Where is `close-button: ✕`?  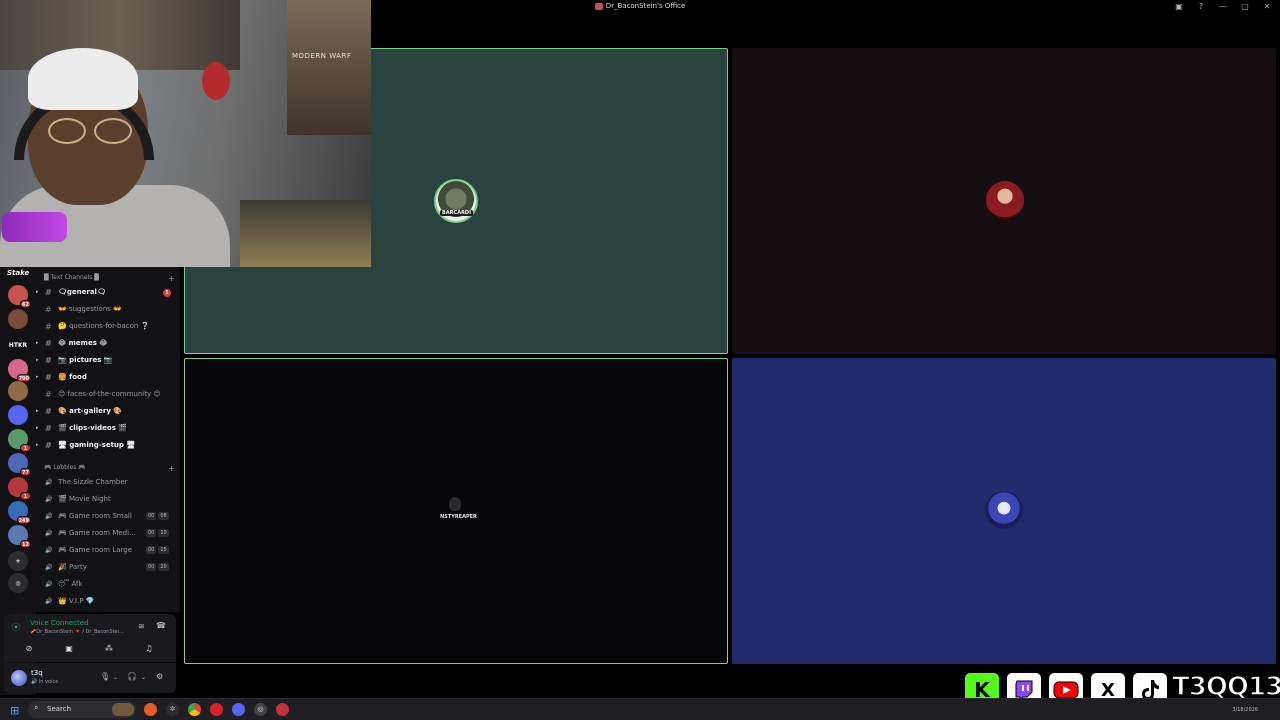
close-button: ✕ is located at coordinates (1267, 6).